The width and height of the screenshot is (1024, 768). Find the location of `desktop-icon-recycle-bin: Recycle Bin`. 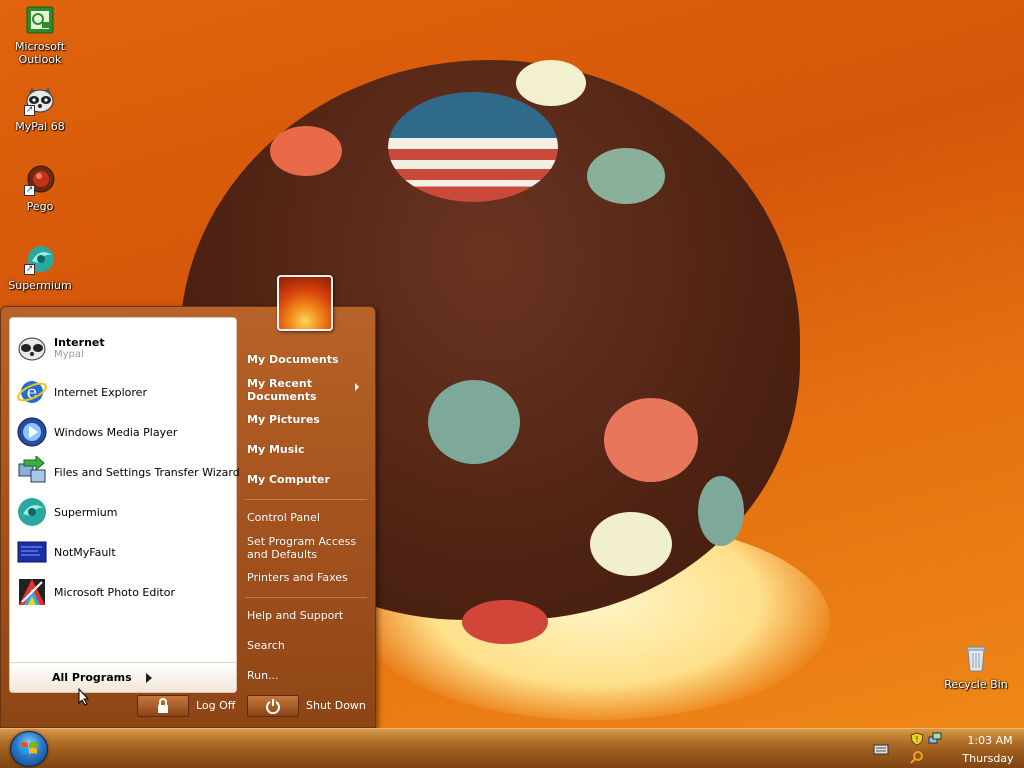

desktop-icon-recycle-bin: Recycle Bin is located at coordinates (976, 666).